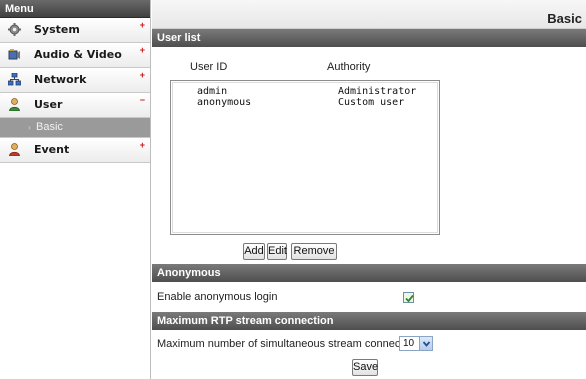 This screenshot has height=379, width=586. What do you see at coordinates (305, 102) in the screenshot?
I see `list-item: anonymous Custom user` at bounding box center [305, 102].